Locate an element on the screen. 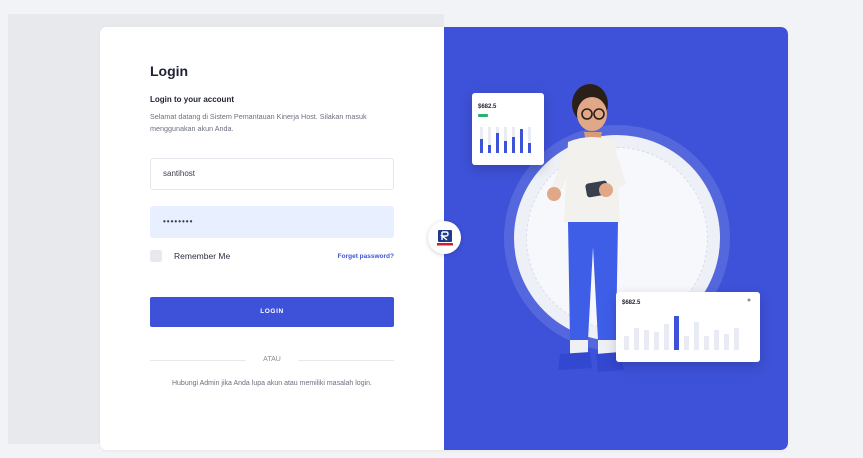  divider-line-right is located at coordinates (346, 360).